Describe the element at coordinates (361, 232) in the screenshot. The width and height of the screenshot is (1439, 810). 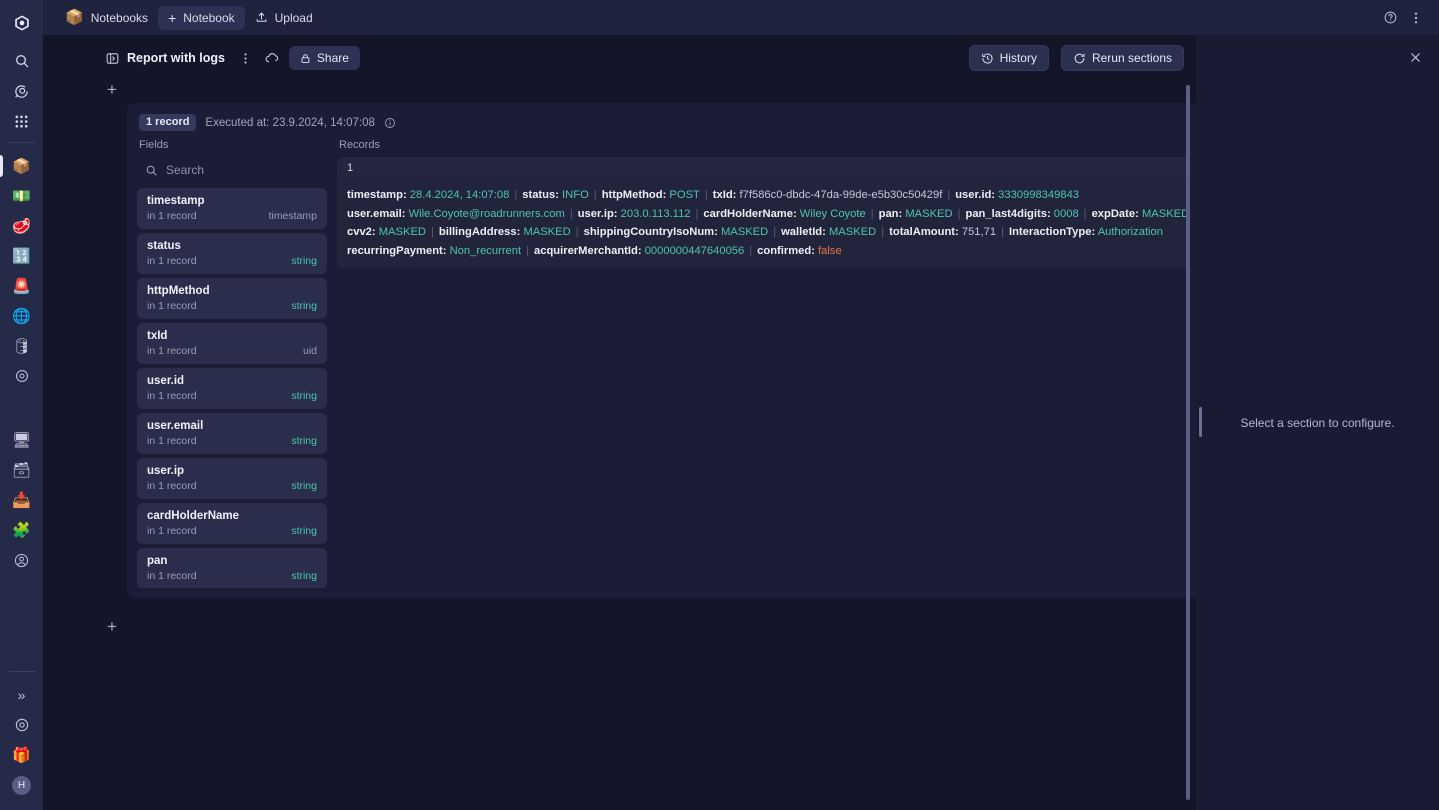
I see `record-key: cvv2:` at that location.